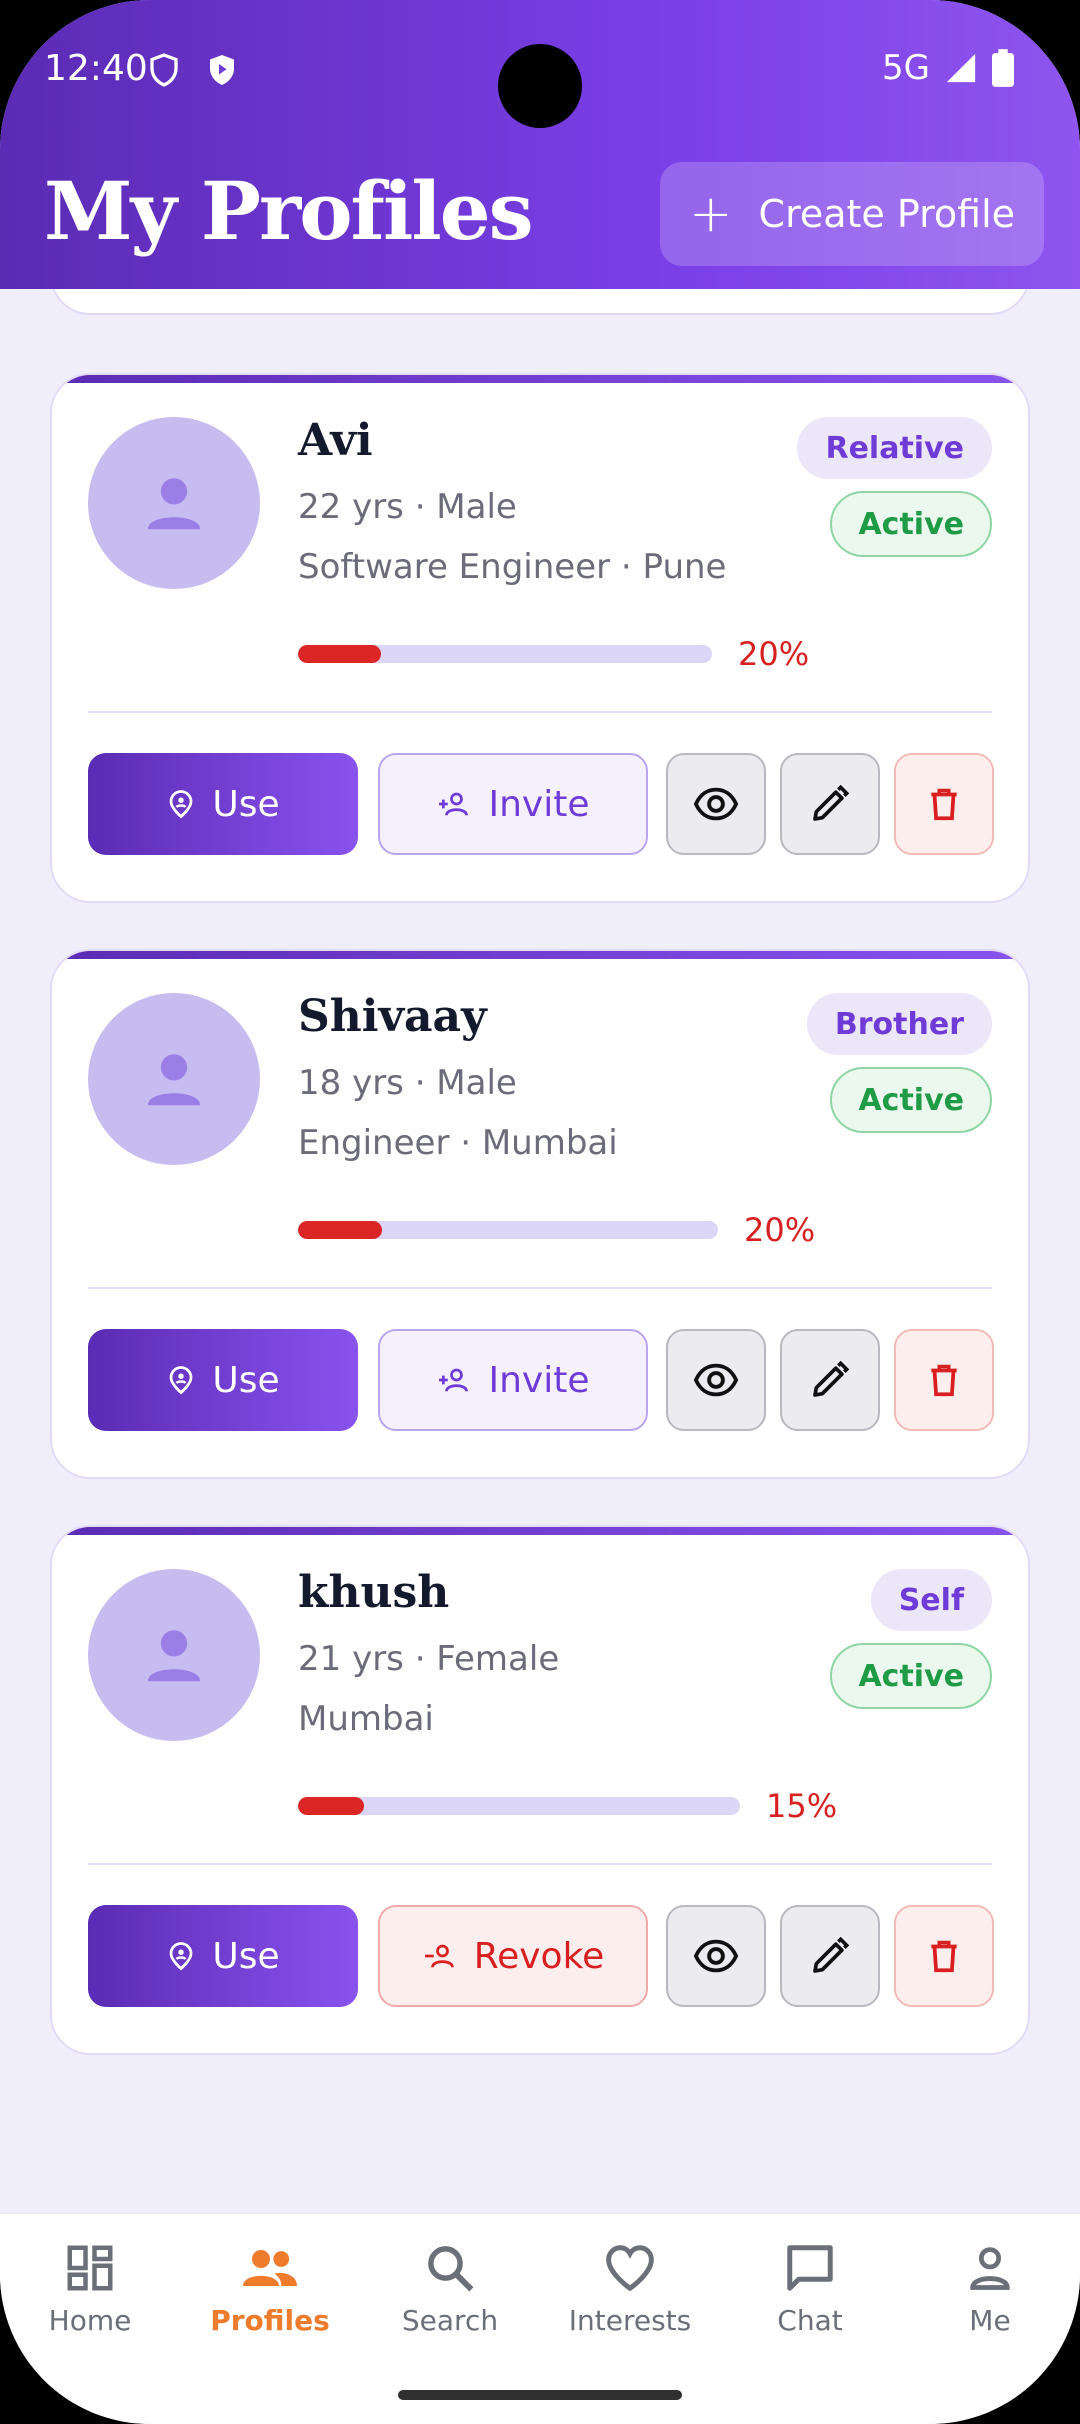 This screenshot has height=2424, width=1080. Describe the element at coordinates (630, 2320) in the screenshot. I see `nav-label: Interests` at that location.